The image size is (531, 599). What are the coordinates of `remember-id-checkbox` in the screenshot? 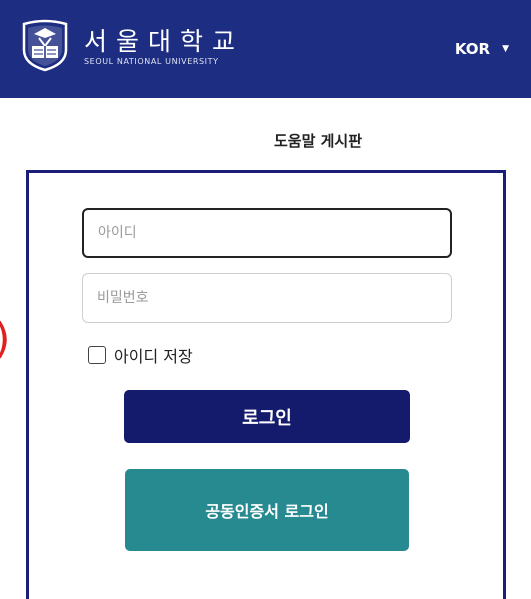 It's located at (97, 355).